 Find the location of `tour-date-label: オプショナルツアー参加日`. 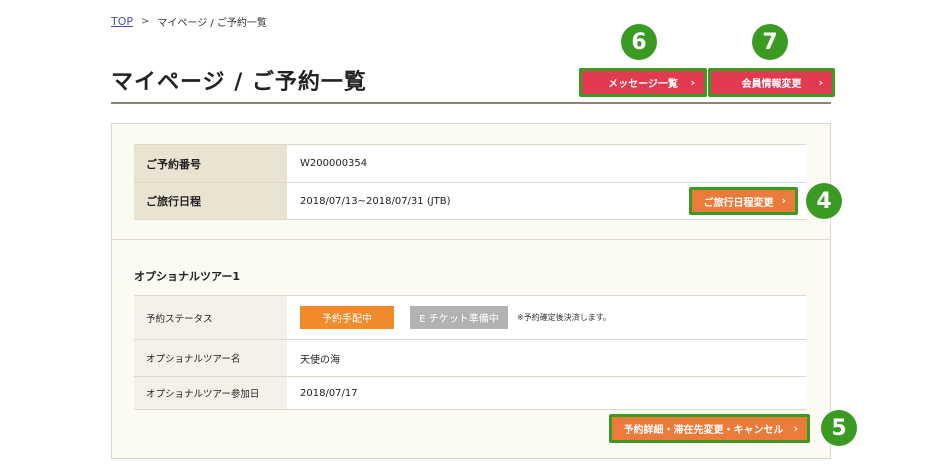

tour-date-label: オプショナルツアー参加日 is located at coordinates (210, 393).